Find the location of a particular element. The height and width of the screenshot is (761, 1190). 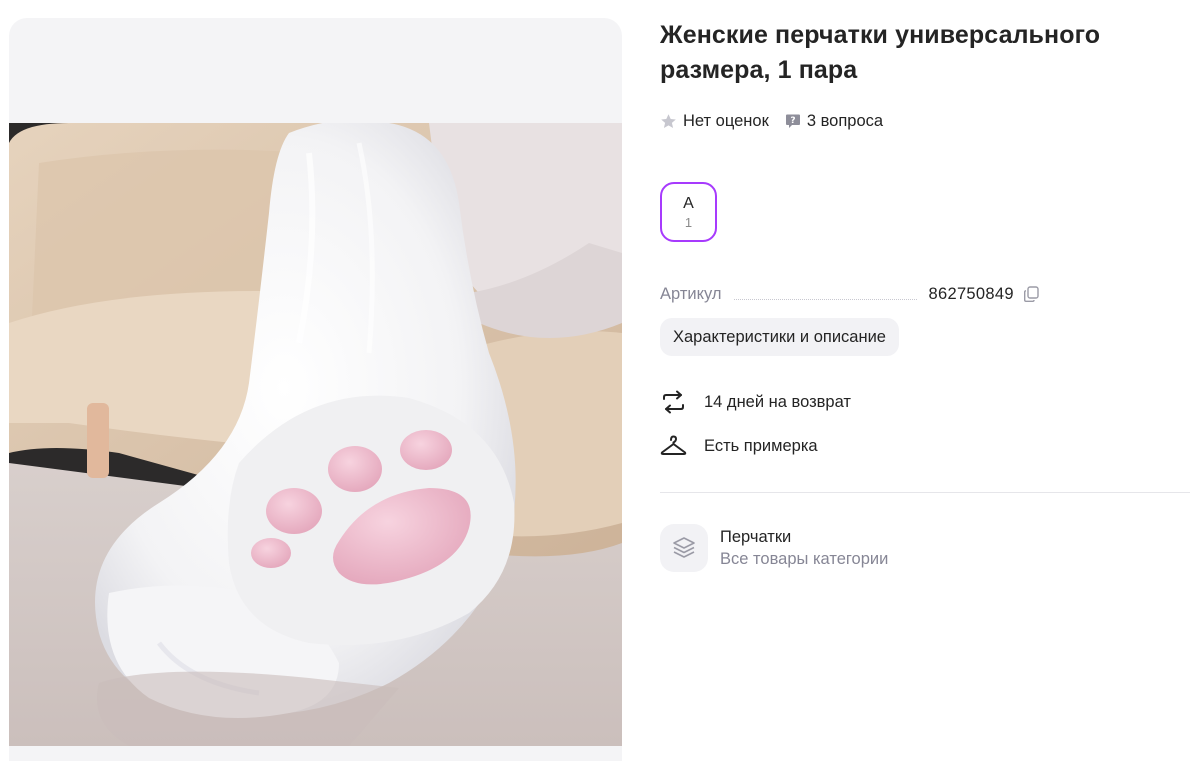

return-arrows-icon is located at coordinates (673, 402).